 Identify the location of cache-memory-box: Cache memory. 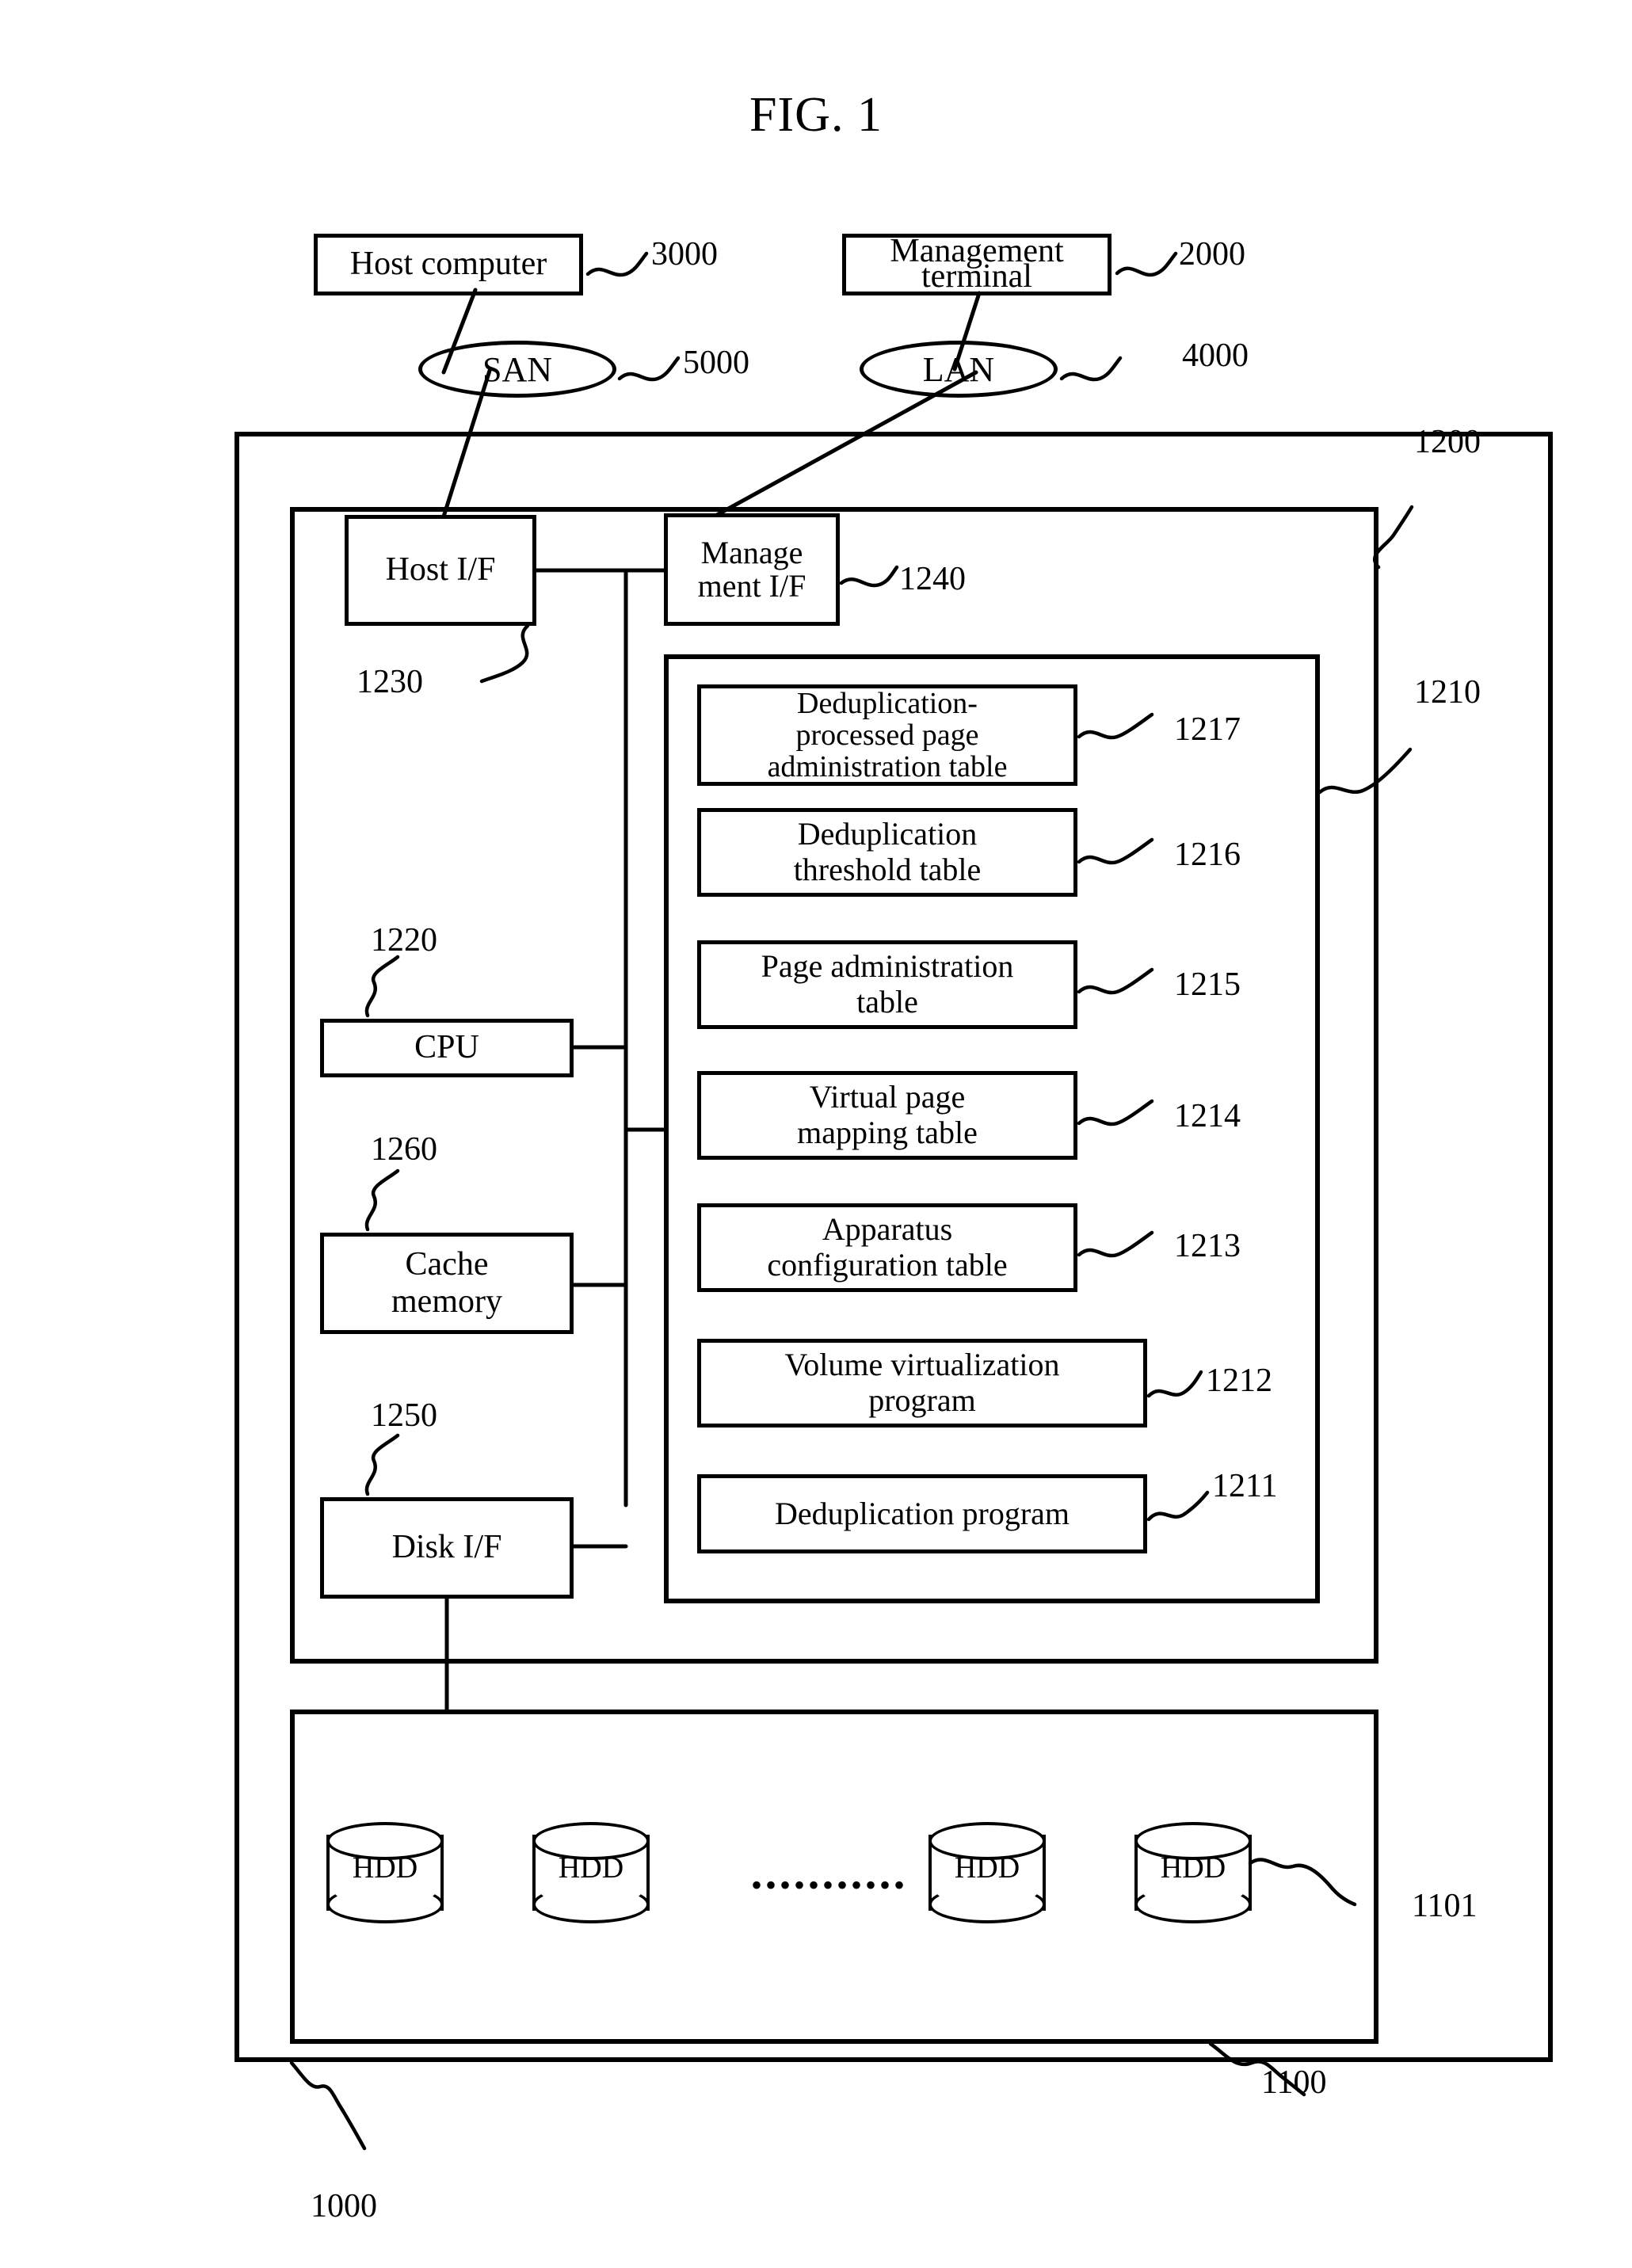
(447, 1283).